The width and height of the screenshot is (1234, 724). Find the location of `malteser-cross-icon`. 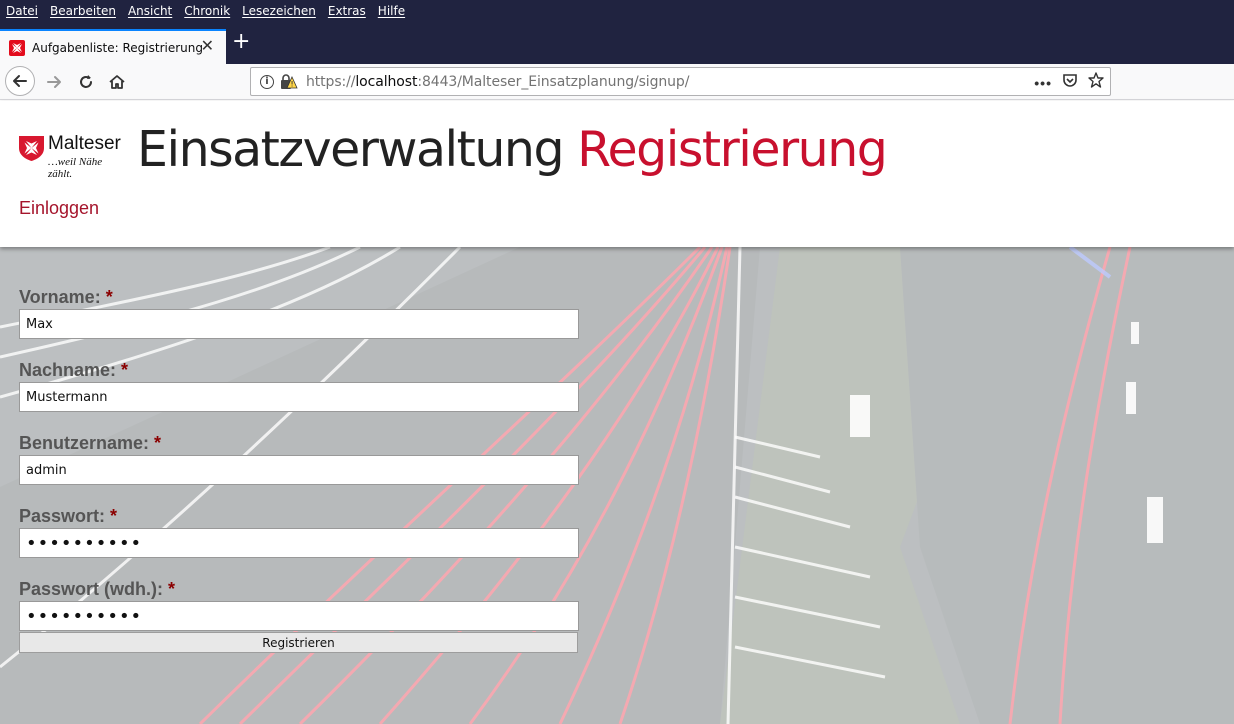

malteser-cross-icon is located at coordinates (17, 47).